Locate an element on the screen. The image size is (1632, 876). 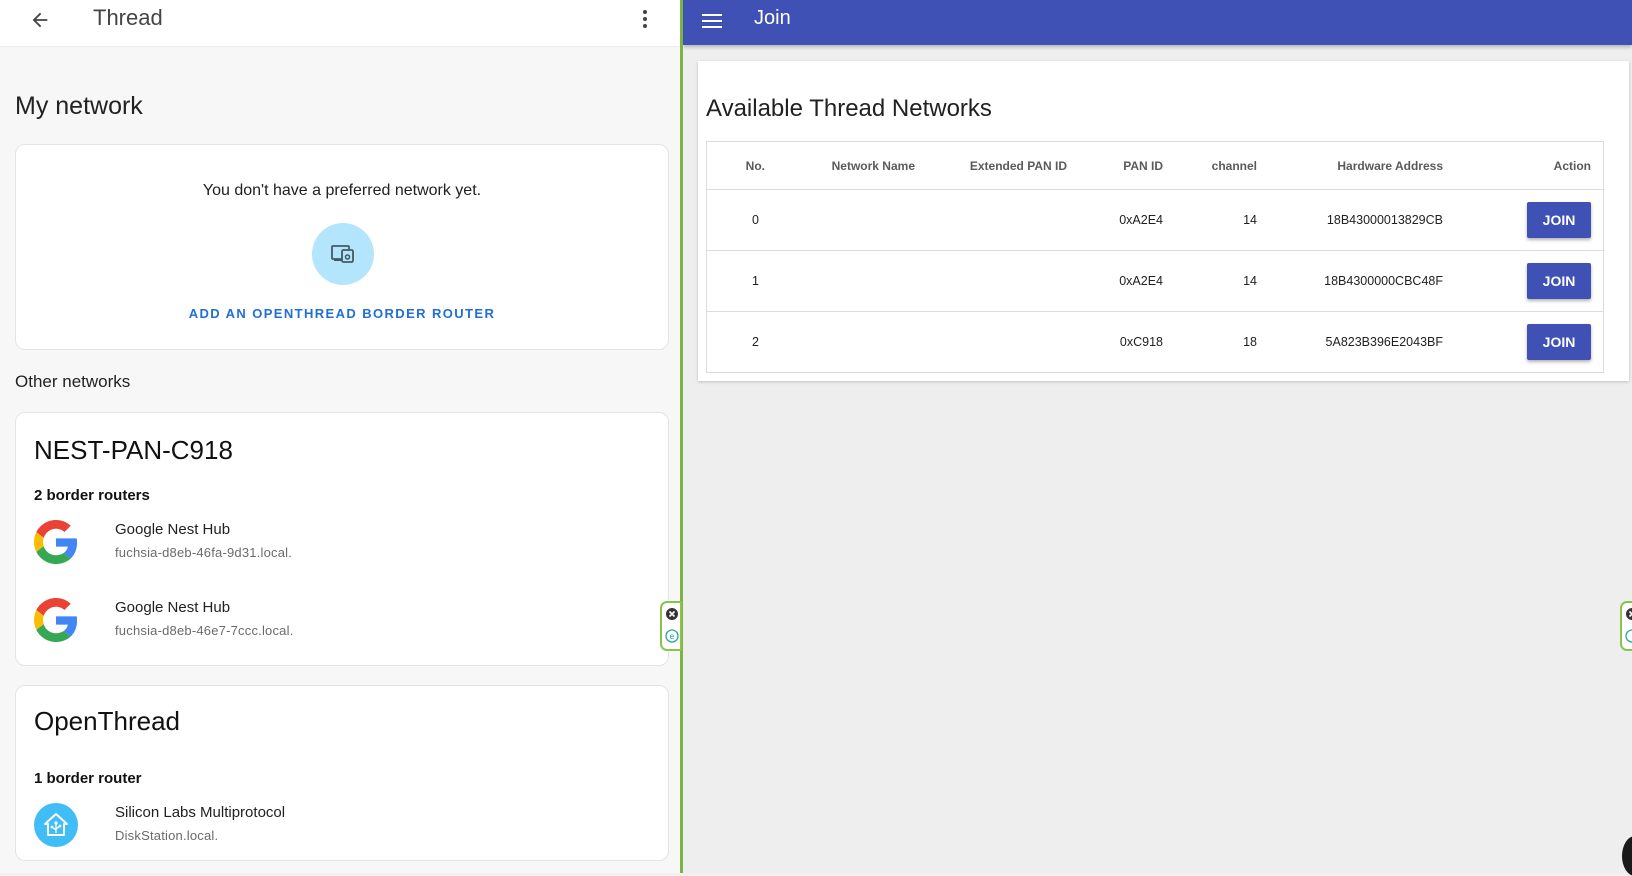
no-preferred-network-text: You don't have a preferred network yet. is located at coordinates (342, 190).